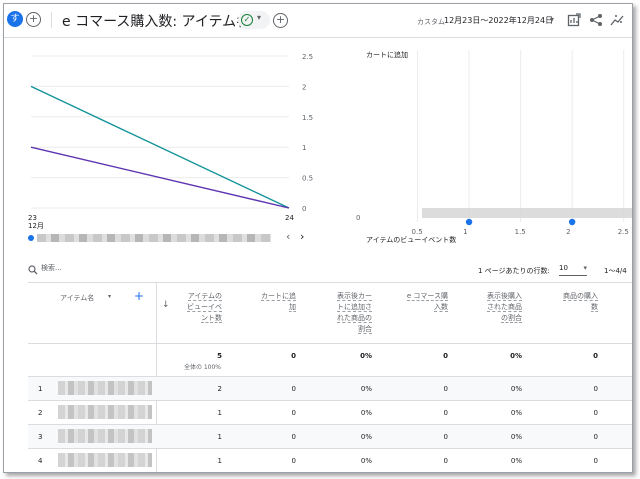 Image resolution: width=640 pixels, height=479 pixels. I want to click on column-header-4: e コマース購 入数, so click(416, 302).